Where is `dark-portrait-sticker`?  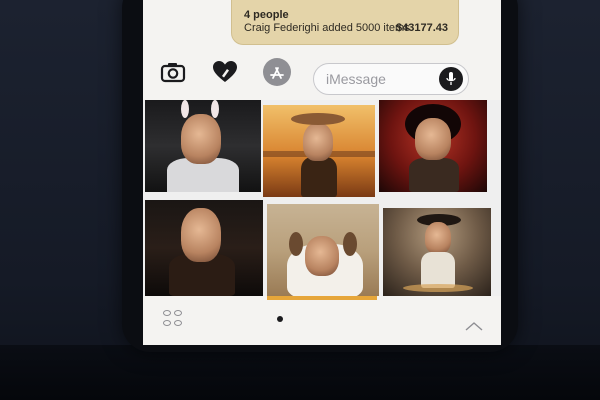
dark-portrait-sticker is located at coordinates (204, 248).